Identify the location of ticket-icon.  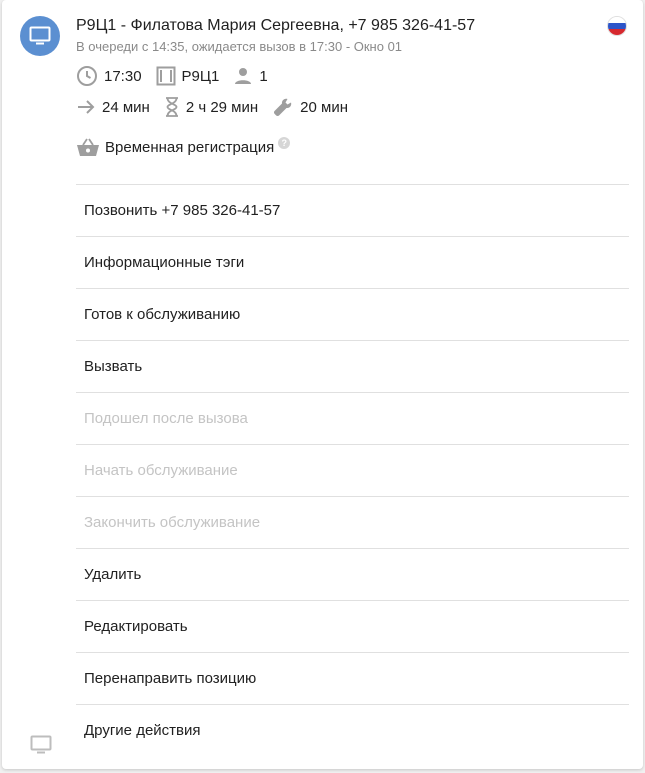
(166, 76).